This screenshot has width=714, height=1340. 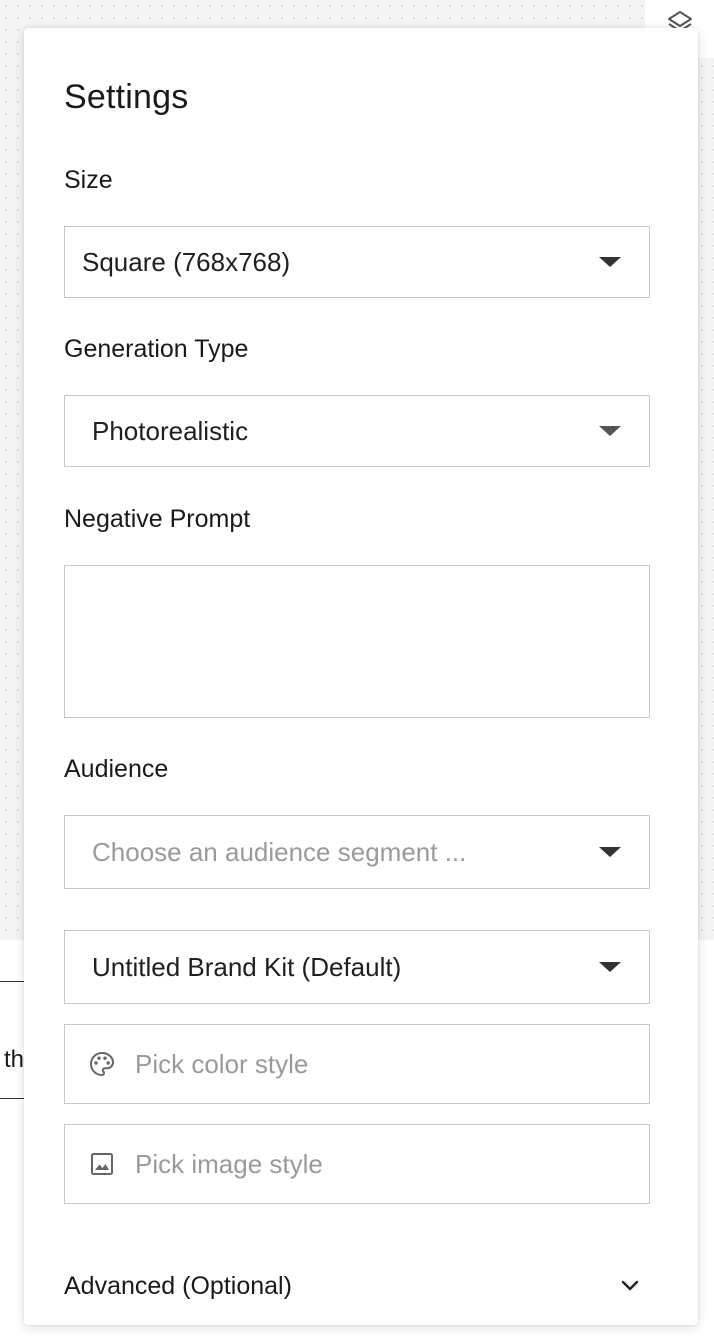 I want to click on size-label: Size, so click(x=88, y=180).